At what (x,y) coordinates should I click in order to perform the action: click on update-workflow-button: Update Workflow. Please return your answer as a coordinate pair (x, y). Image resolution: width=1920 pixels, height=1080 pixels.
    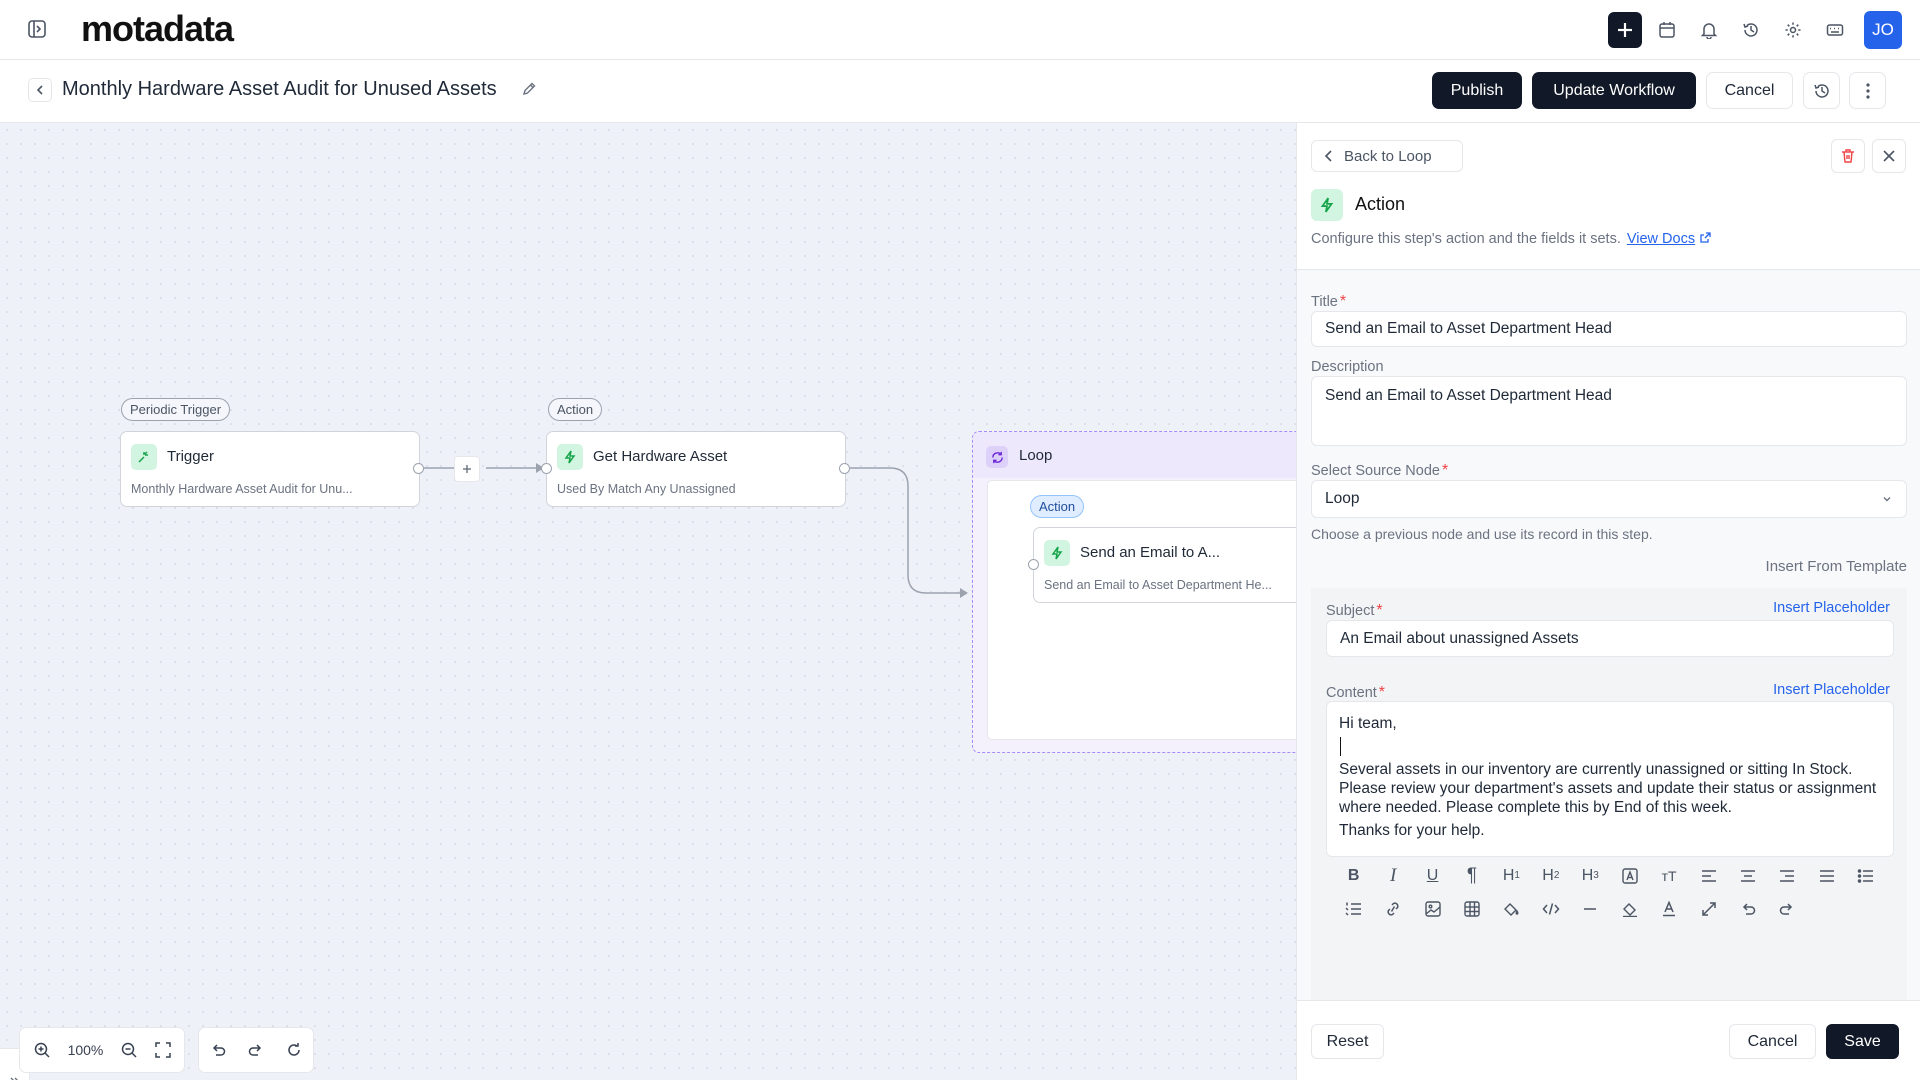
    Looking at the image, I should click on (1614, 90).